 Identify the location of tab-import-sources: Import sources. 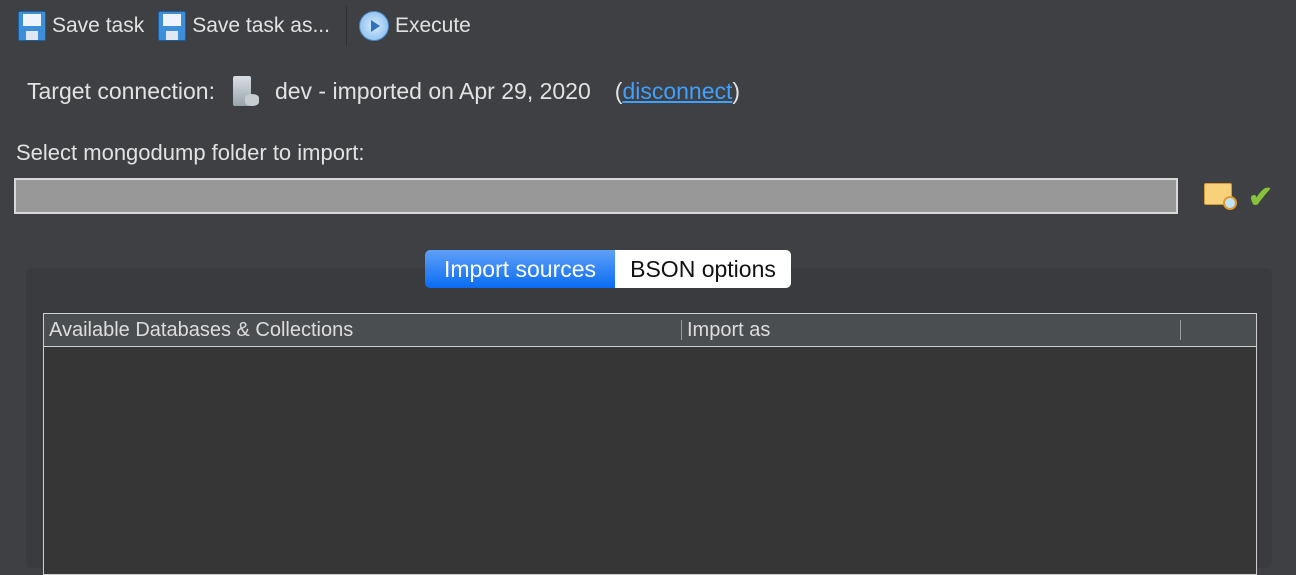
(520, 269).